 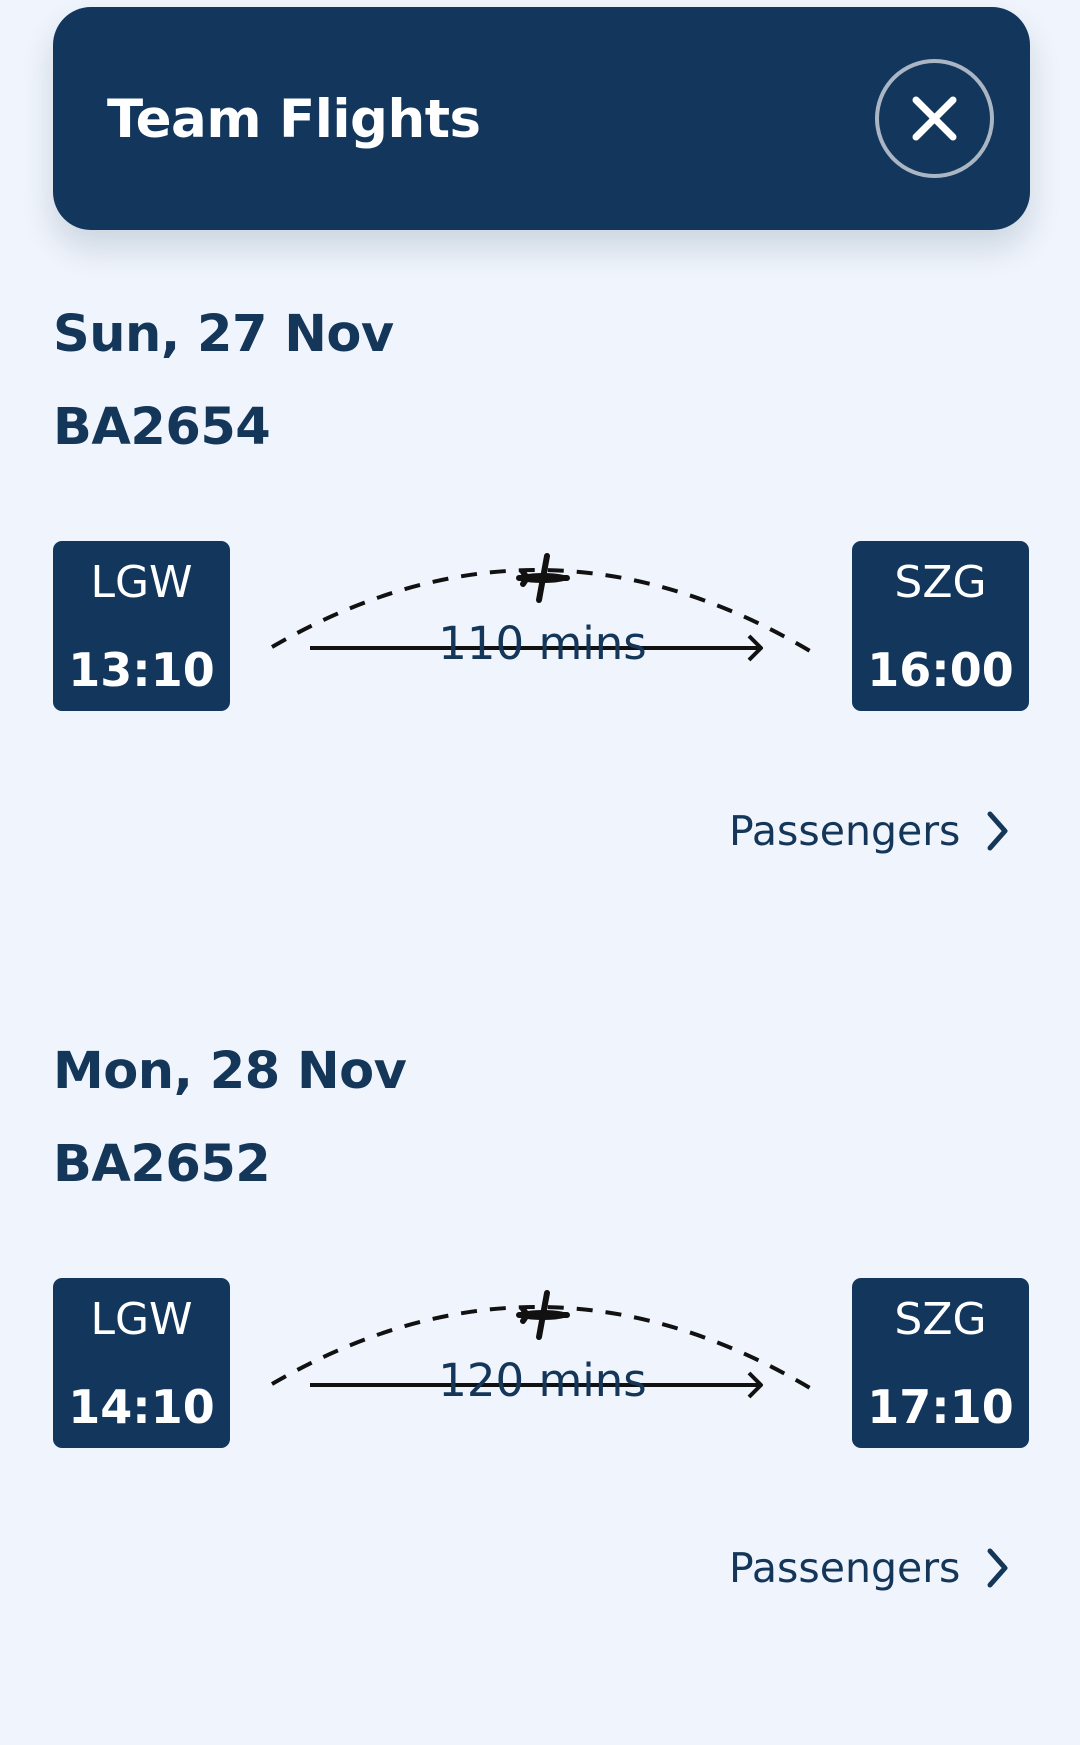 What do you see at coordinates (940, 670) in the screenshot?
I see `arrival-time: 16:00` at bounding box center [940, 670].